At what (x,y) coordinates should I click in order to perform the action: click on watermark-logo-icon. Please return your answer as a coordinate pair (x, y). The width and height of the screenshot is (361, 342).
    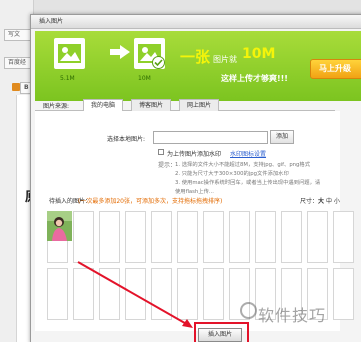
    Looking at the image, I should click on (248, 310).